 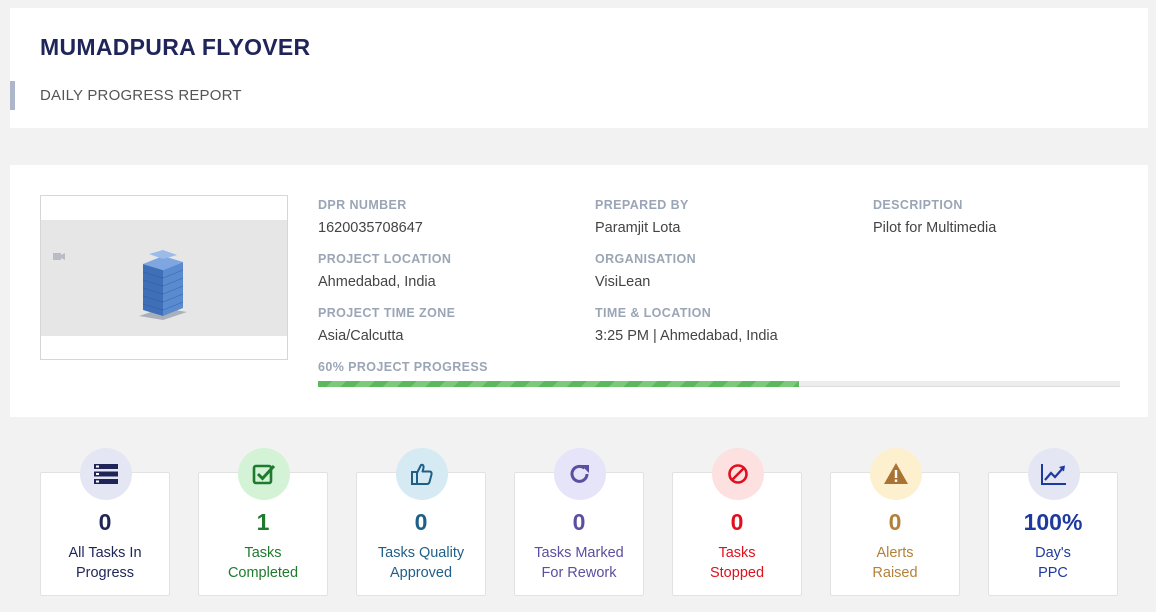 I want to click on card-days-ppc: 100% Day's PPC, so click(x=1053, y=522).